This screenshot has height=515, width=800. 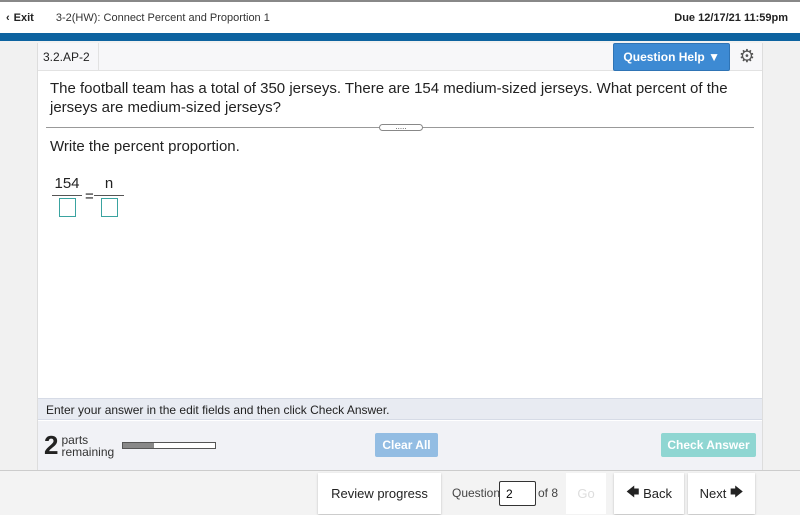 I want to click on question-header: 3.2.AP-2 Question Help ▼ ⚙, so click(x=400, y=56).